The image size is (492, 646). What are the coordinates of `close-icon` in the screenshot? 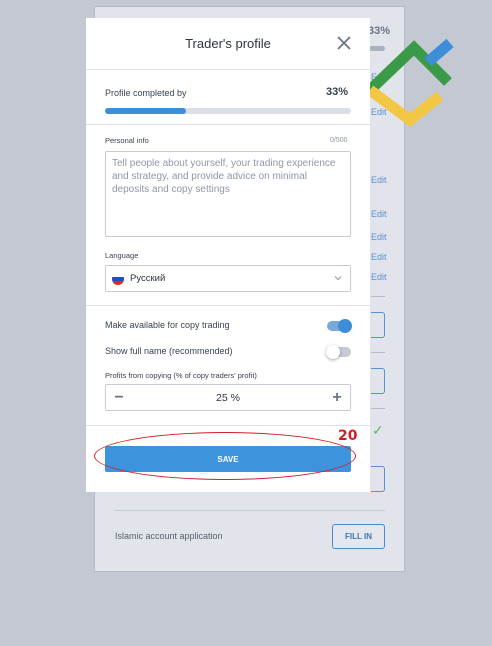 It's located at (344, 43).